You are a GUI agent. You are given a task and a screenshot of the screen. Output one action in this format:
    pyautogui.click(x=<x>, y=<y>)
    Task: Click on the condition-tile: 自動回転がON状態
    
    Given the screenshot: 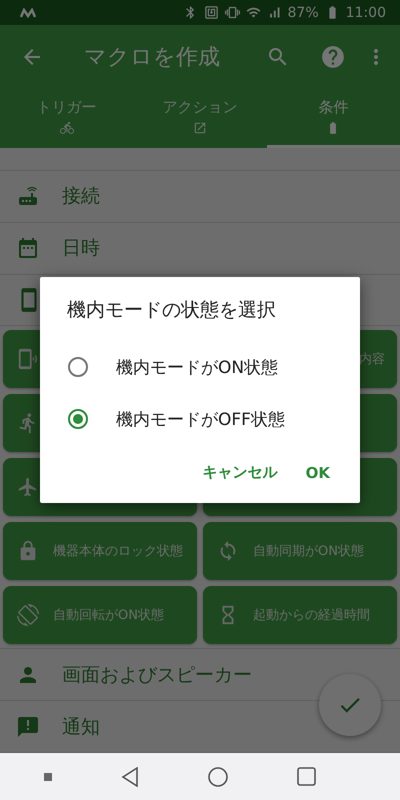 What is the action you would take?
    pyautogui.click(x=100, y=615)
    